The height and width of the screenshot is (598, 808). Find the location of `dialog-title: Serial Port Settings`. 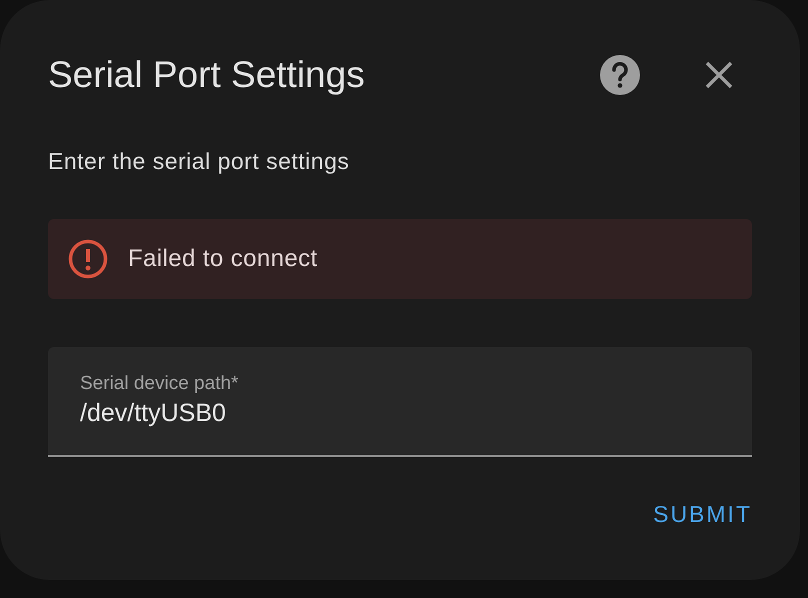

dialog-title: Serial Port Settings is located at coordinates (207, 75).